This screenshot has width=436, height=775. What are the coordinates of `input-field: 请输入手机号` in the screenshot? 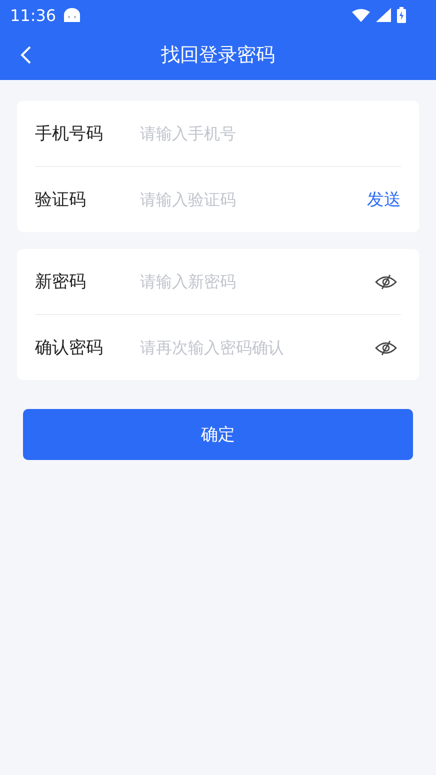 It's located at (270, 133).